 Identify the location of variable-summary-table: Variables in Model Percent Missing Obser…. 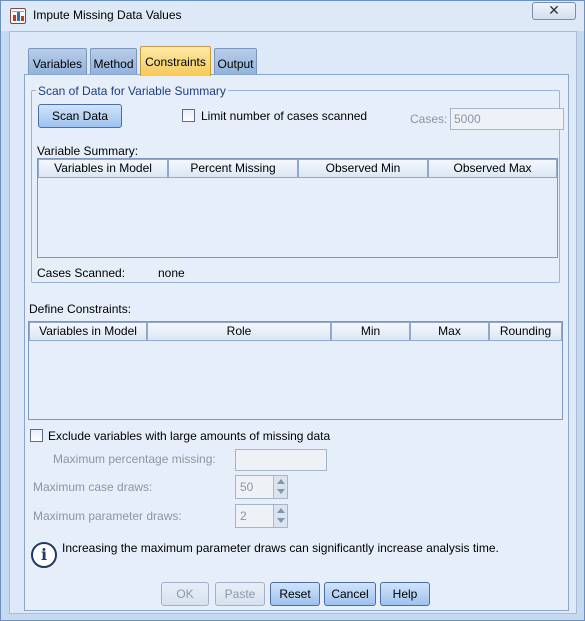
(297, 208).